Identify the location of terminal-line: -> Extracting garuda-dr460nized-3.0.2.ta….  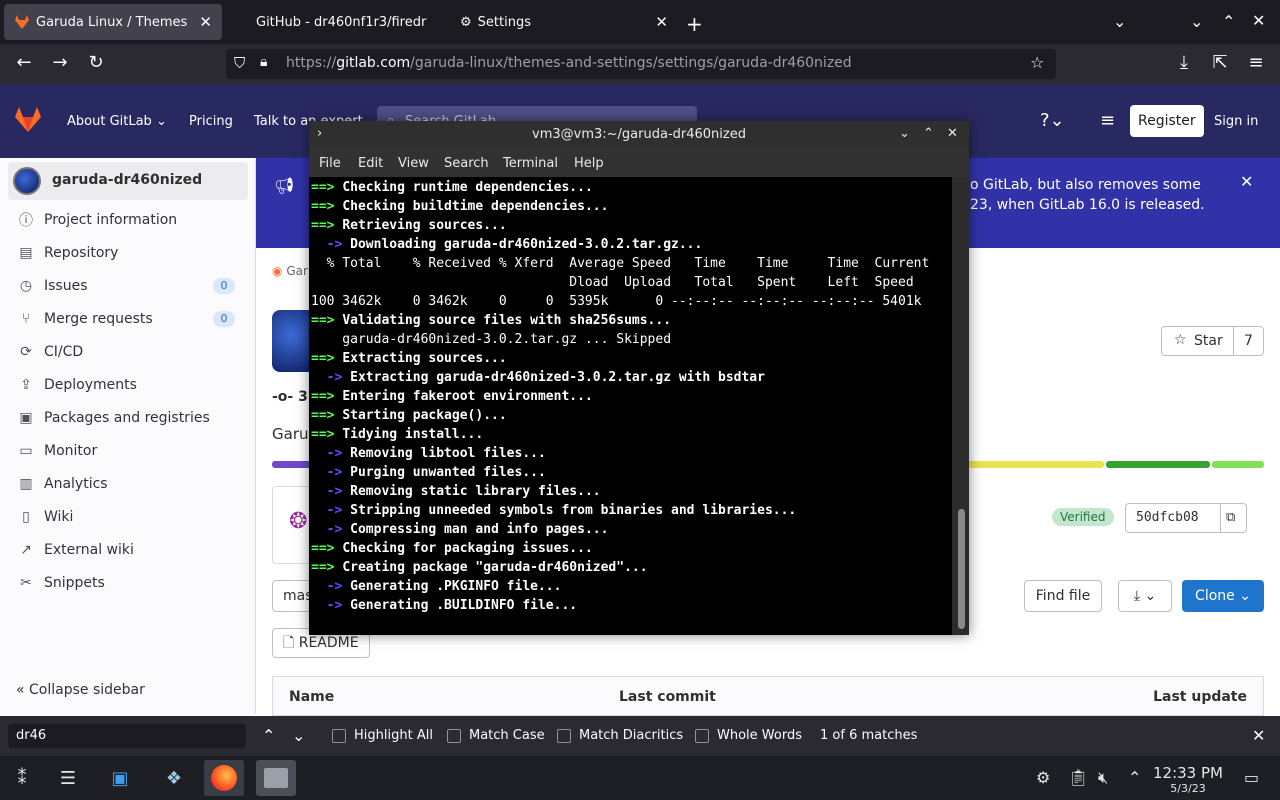
(538, 377).